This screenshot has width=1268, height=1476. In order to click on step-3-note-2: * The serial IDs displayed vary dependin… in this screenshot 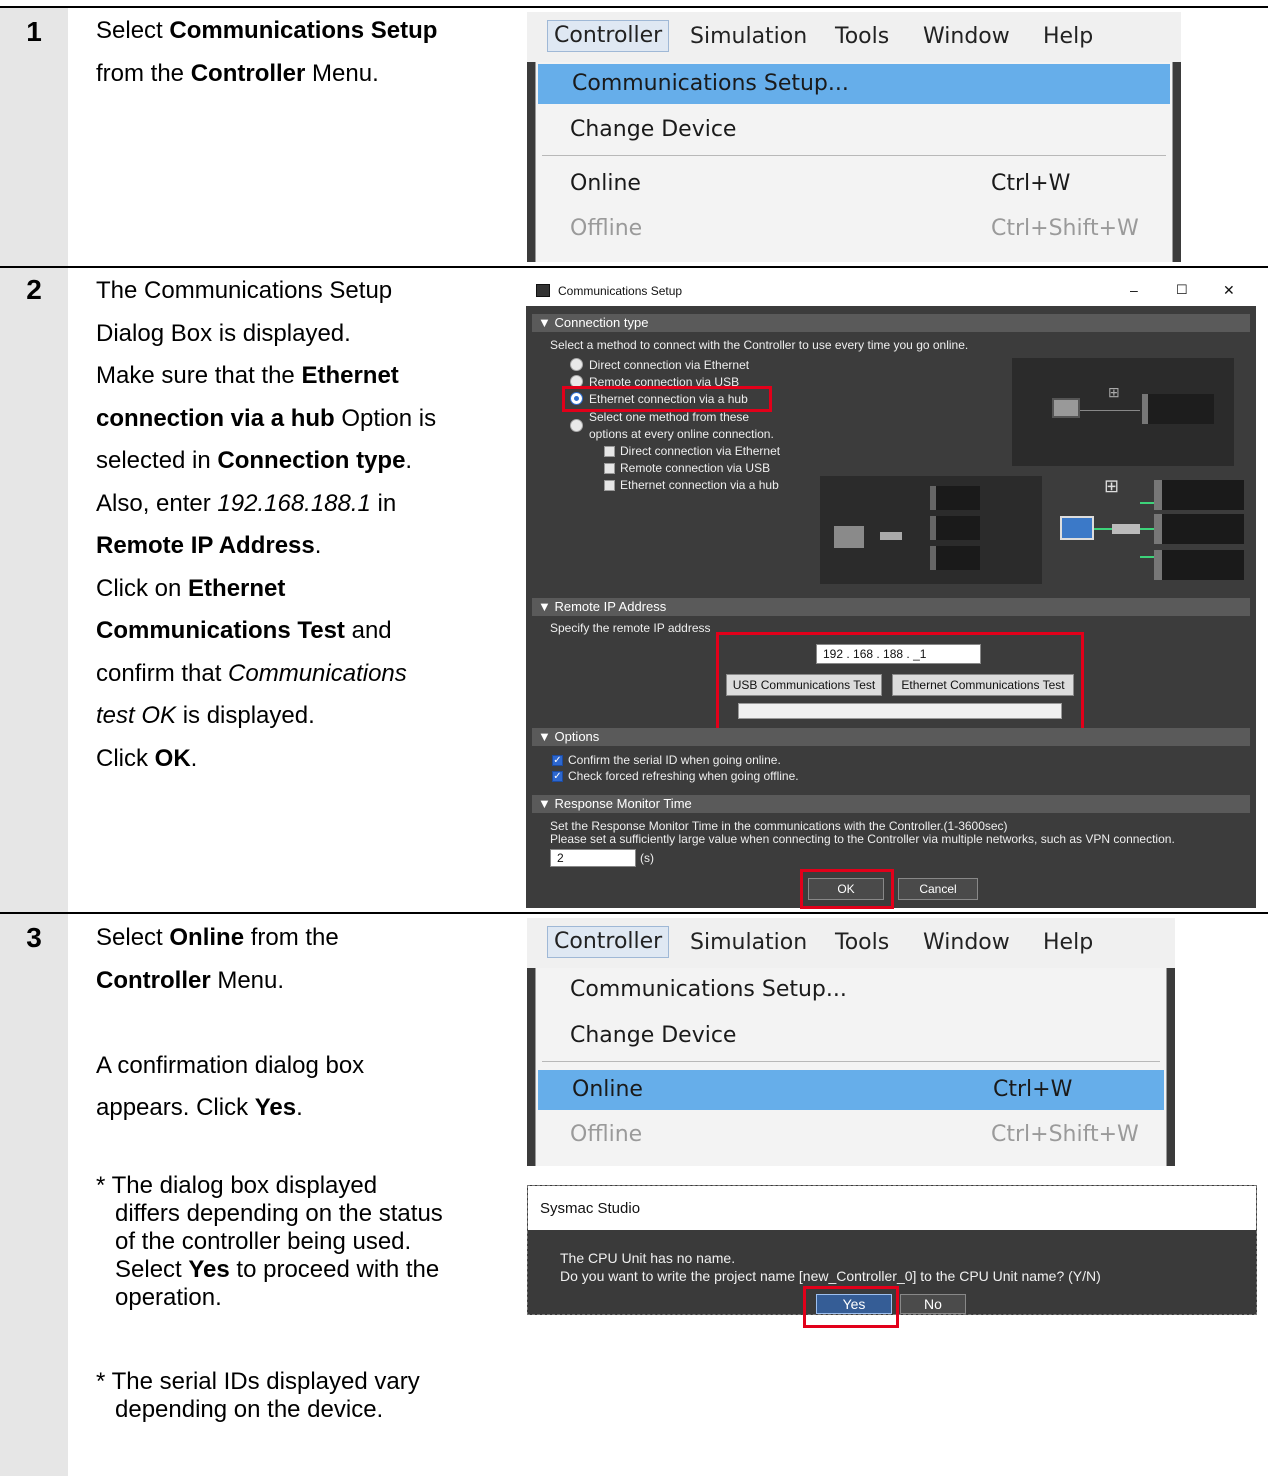, I will do `click(301, 1396)`.